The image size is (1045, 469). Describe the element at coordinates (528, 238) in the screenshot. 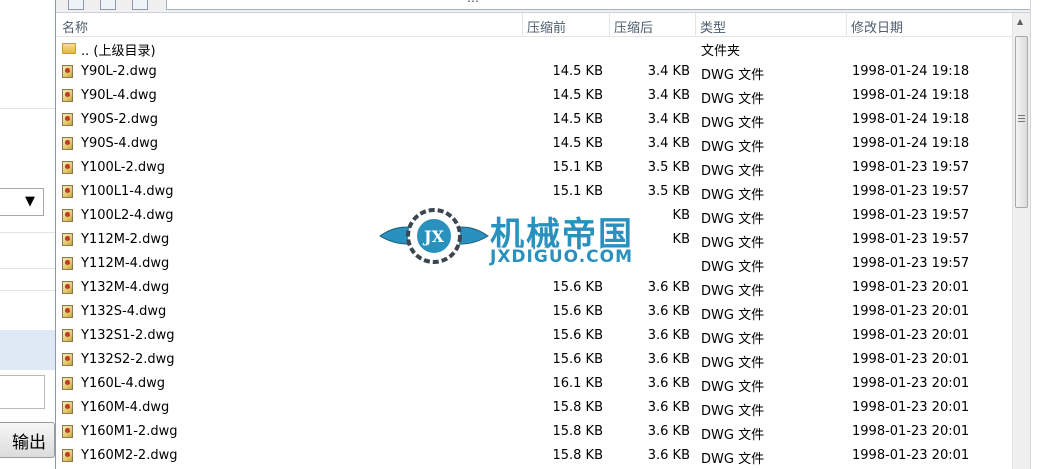

I see `watermark-logo: JX 机械帝国 JXDIGUO.COM` at that location.